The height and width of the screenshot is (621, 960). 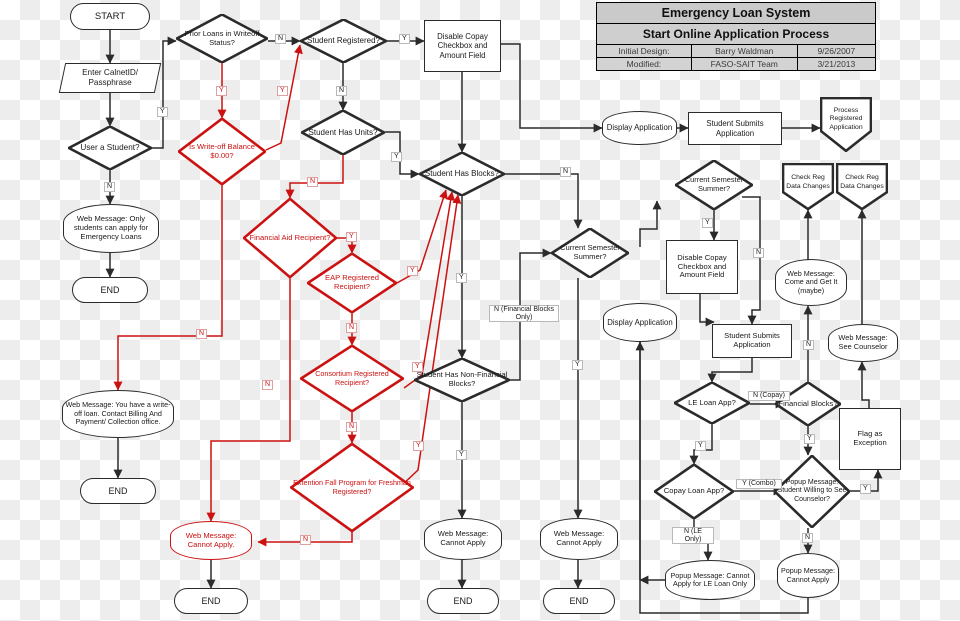 I want to click on initial-design-value: Barry Waldman, so click(x=744, y=51).